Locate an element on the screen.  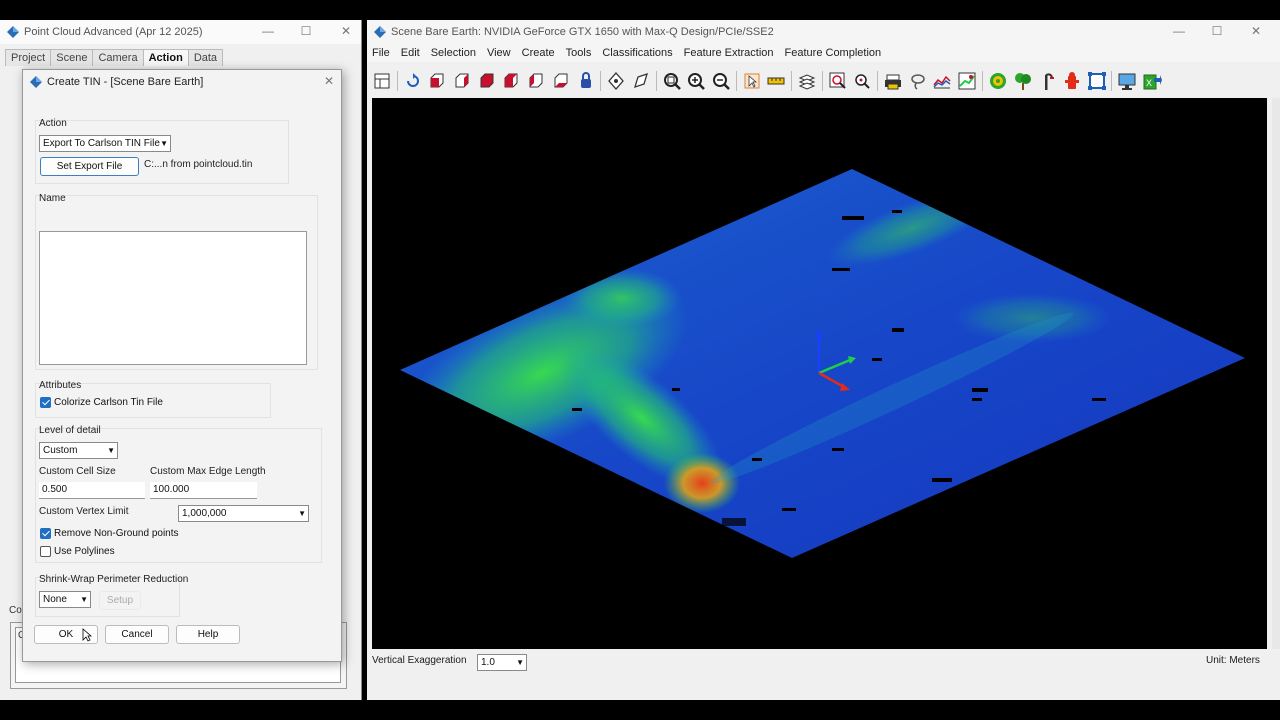
lock-icon is located at coordinates (586, 81).